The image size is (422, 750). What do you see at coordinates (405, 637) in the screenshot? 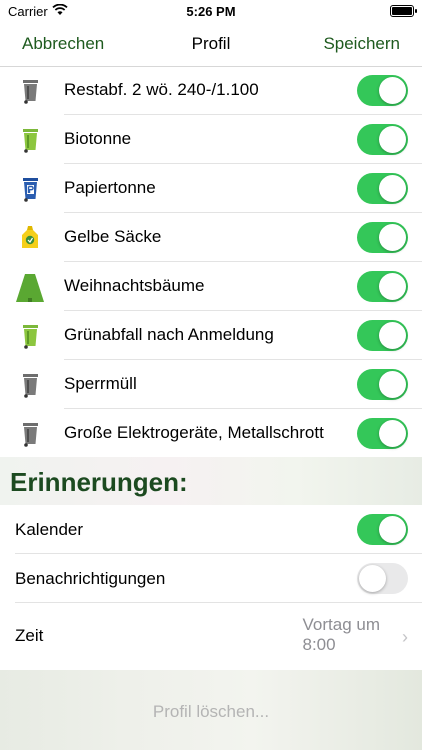
I see `chevron-right-icon: ›` at bounding box center [405, 637].